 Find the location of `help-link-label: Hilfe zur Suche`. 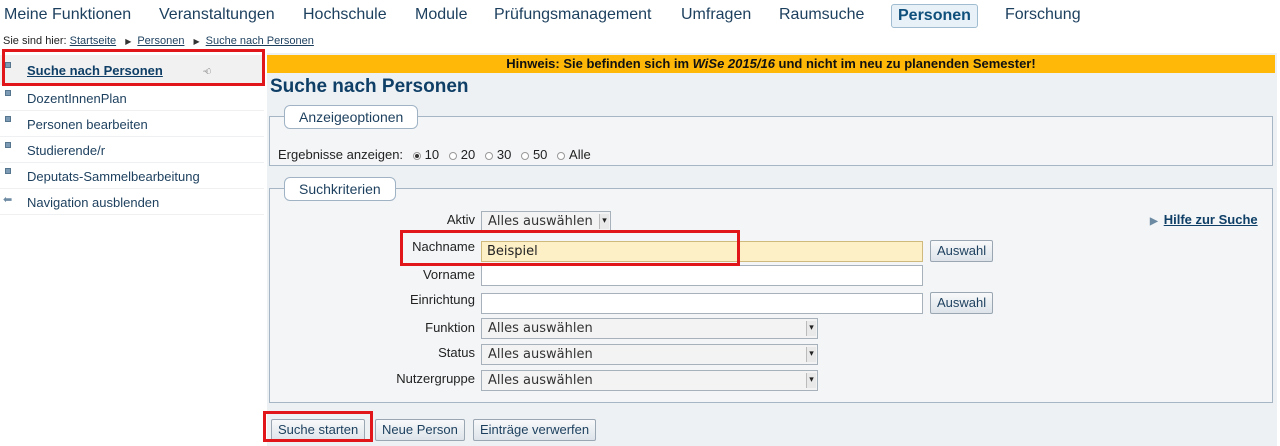

help-link-label: Hilfe zur Suche is located at coordinates (1210, 219).